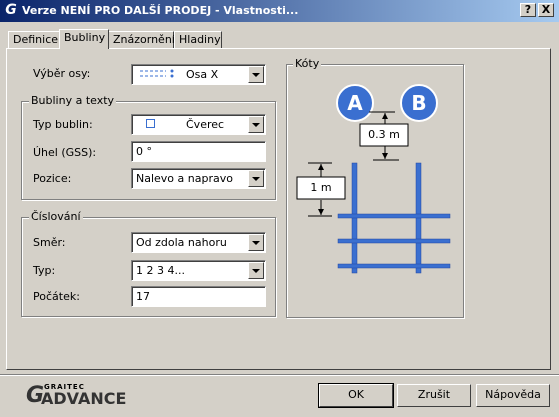 The width and height of the screenshot is (559, 417). Describe the element at coordinates (205, 124) in the screenshot. I see `bubble-type-value: Čverec` at that location.